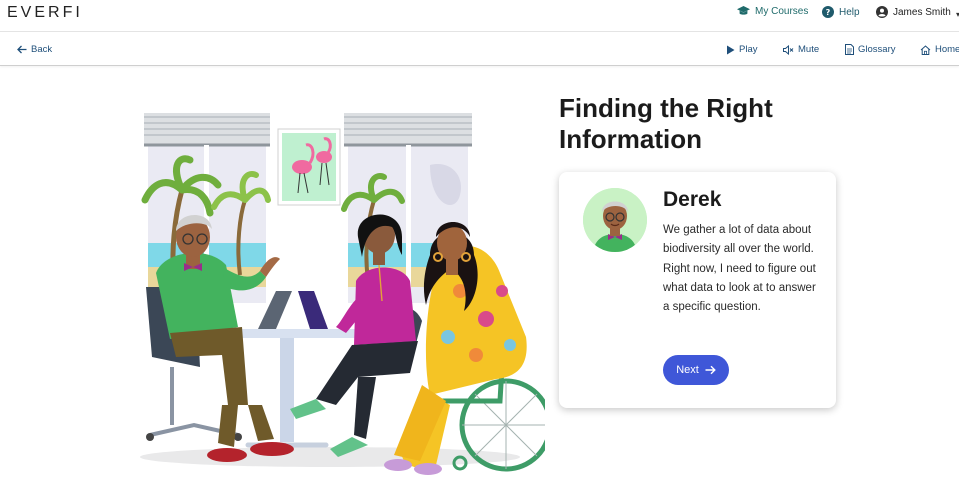 The width and height of the screenshot is (959, 501). Describe the element at coordinates (479, 16) in the screenshot. I see `top-header: EVERFI My Courses ? Help James Smith ▾` at that location.